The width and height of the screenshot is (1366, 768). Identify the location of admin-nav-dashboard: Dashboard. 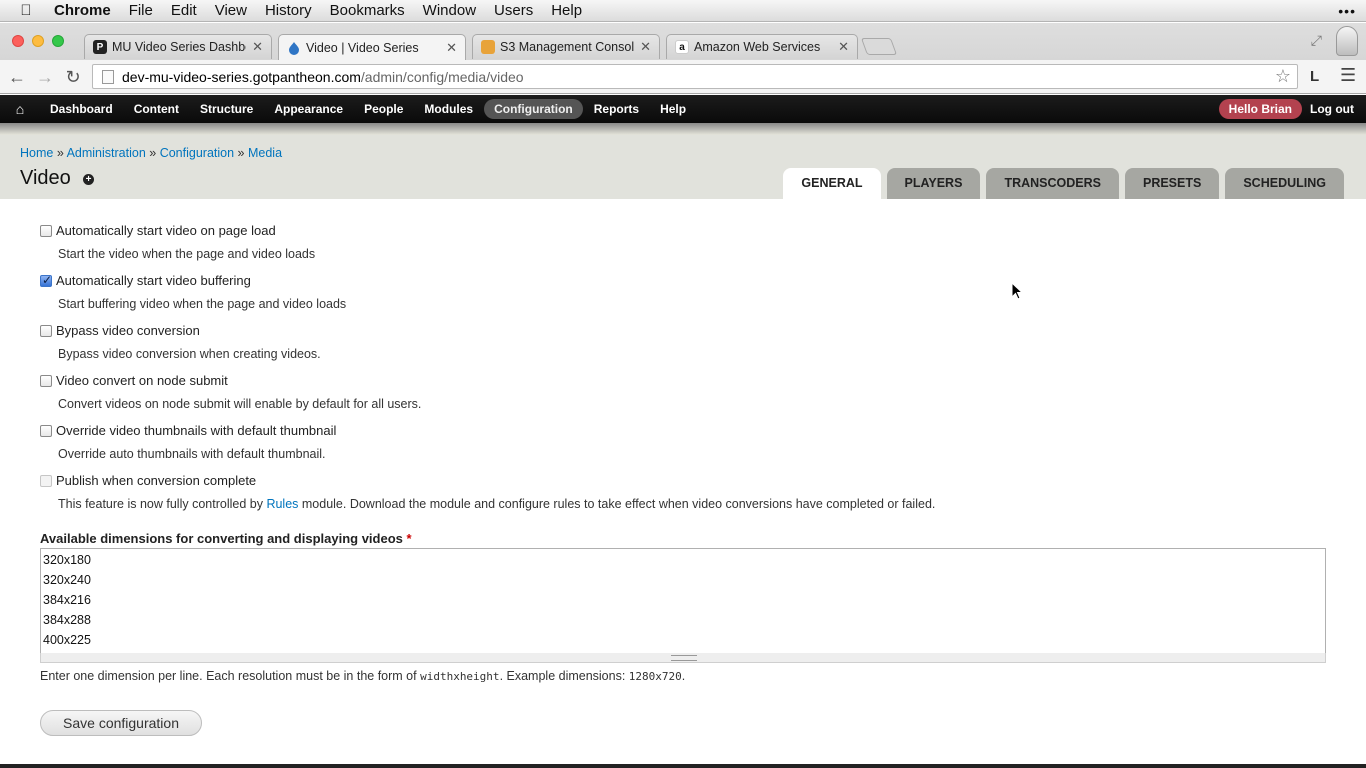
(81, 109).